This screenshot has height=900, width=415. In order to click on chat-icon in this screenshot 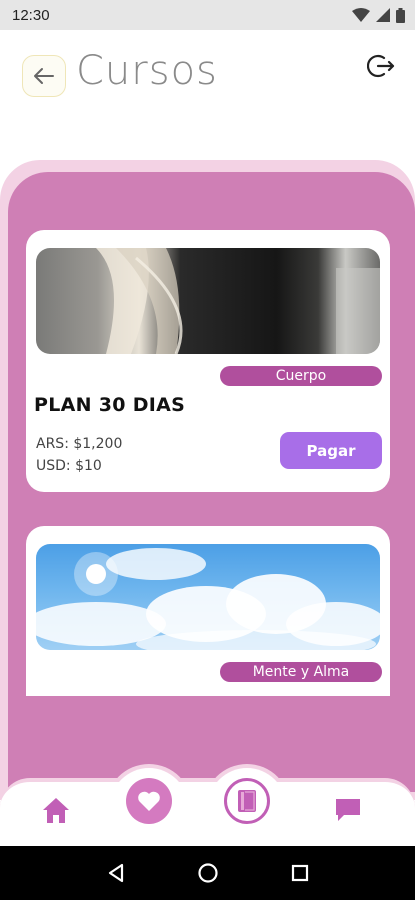, I will do `click(348, 810)`.